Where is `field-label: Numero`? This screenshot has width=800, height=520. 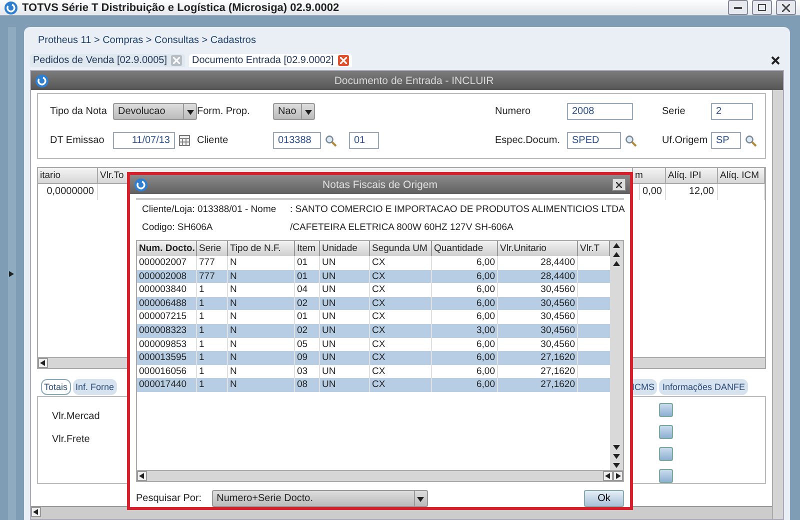
field-label: Numero is located at coordinates (513, 111).